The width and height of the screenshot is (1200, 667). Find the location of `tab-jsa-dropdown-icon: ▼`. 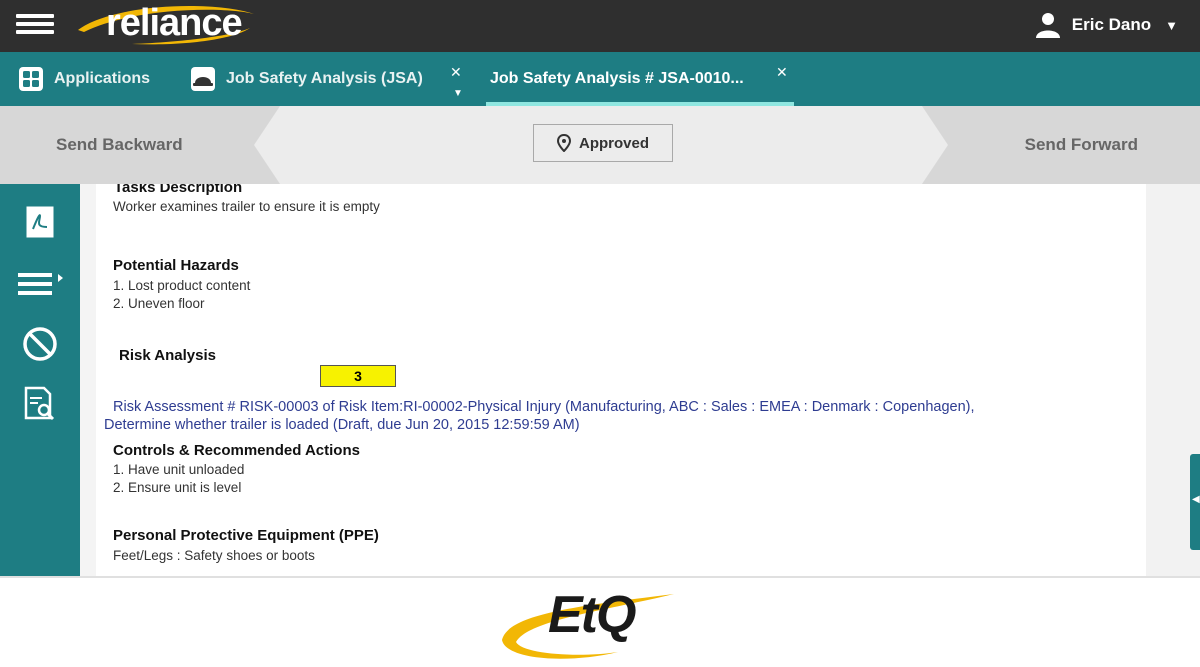

tab-jsa-dropdown-icon: ▼ is located at coordinates (458, 93).